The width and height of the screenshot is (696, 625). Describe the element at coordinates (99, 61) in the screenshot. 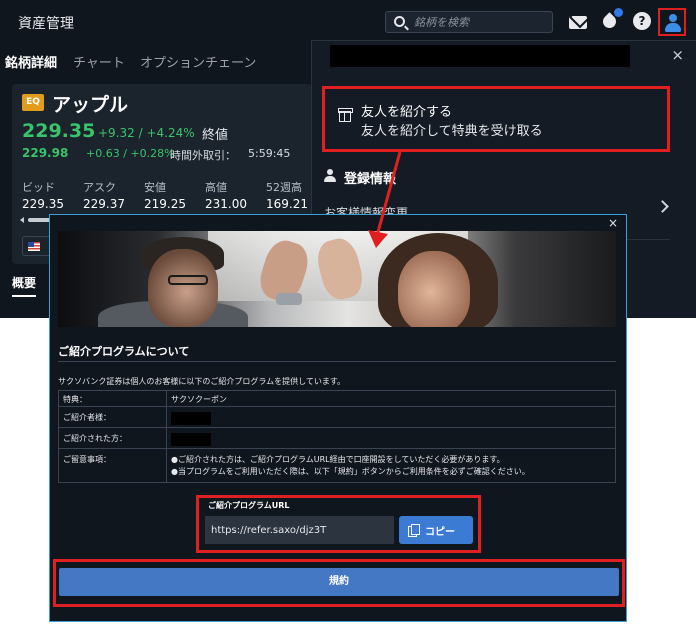

I see `tab-chart: チャート` at that location.